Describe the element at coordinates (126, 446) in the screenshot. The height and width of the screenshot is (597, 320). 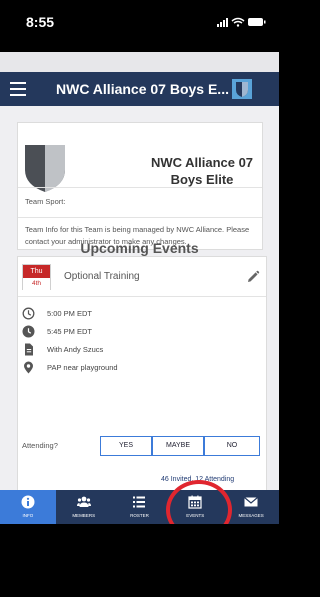
I see `rsvp-yes-button: YES` at that location.